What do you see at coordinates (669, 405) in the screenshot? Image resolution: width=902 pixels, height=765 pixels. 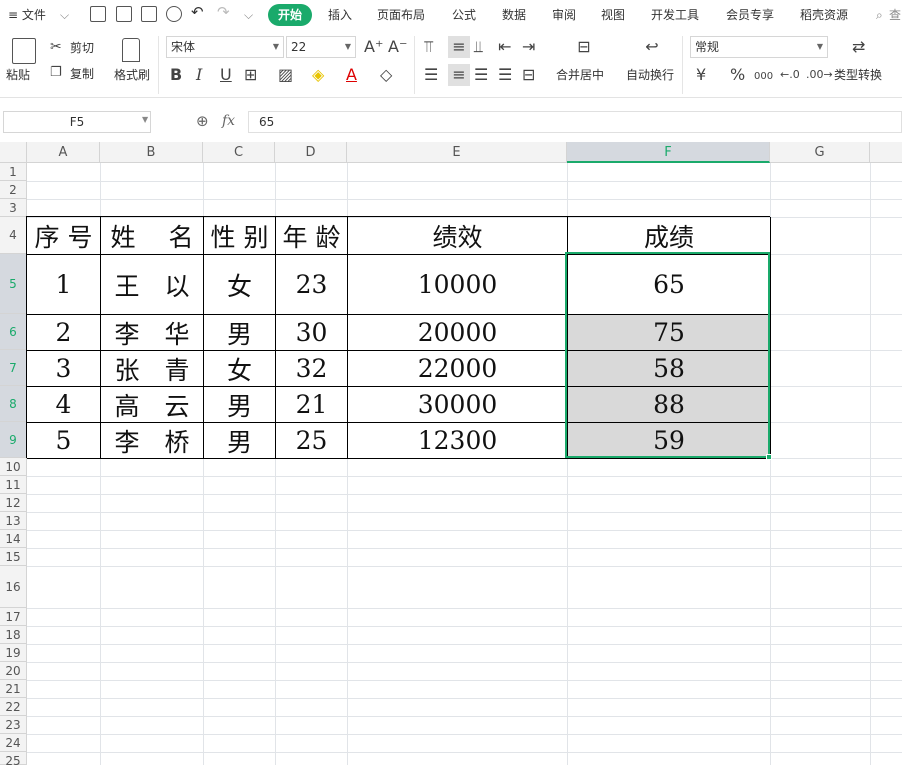 I see `selected-cell: 88` at bounding box center [669, 405].